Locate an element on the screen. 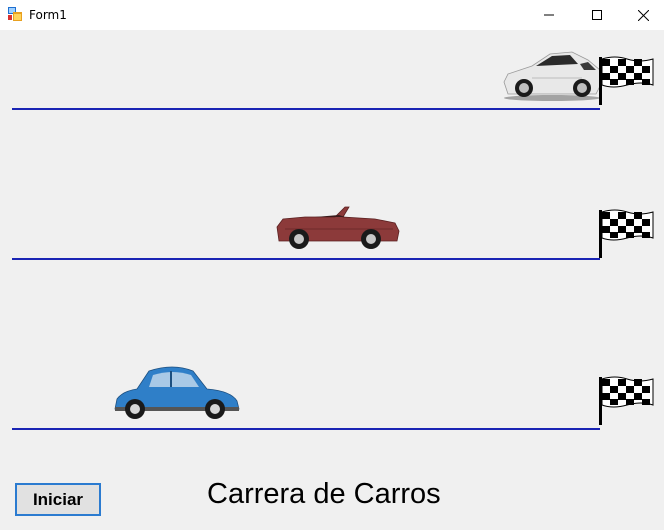 The width and height of the screenshot is (664, 530). blue-beetle is located at coordinates (177, 392).